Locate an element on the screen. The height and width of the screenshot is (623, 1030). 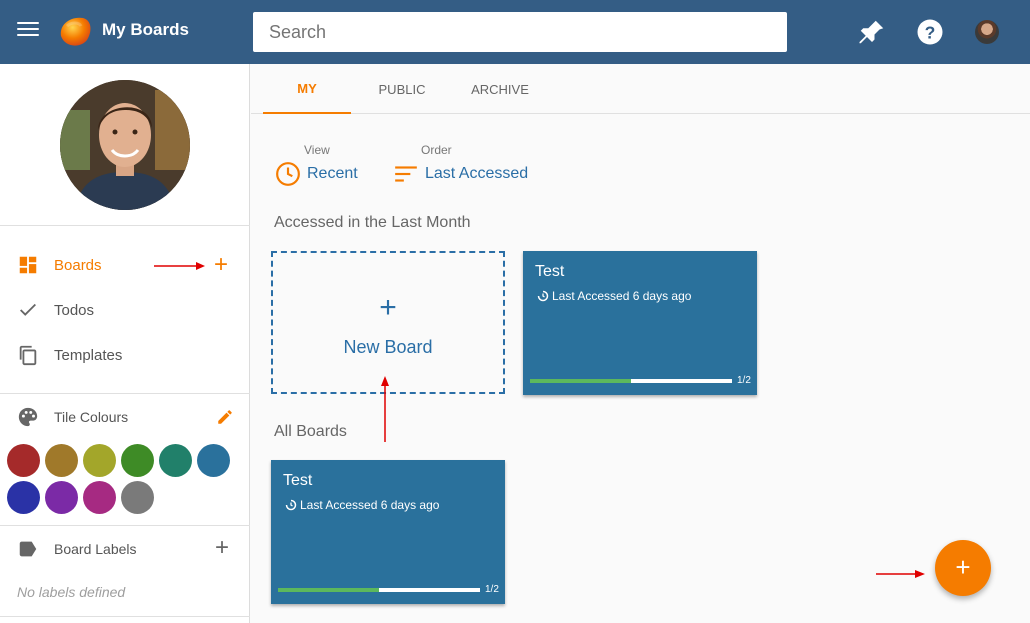
tab-my: MY is located at coordinates (307, 89).